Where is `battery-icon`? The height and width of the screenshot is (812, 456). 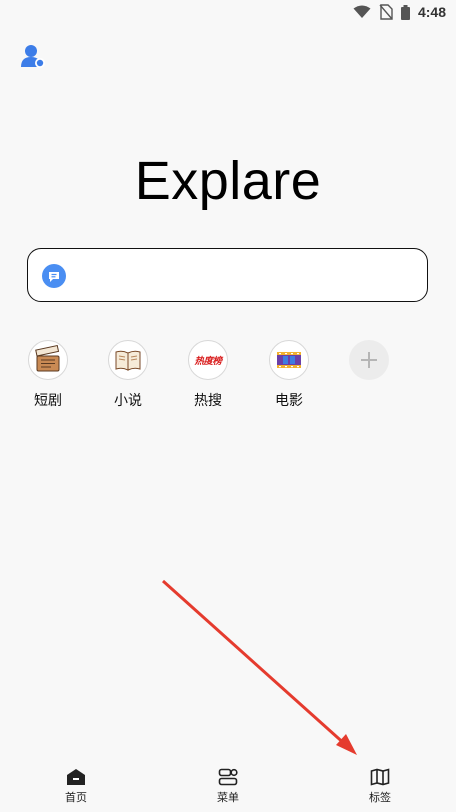
battery-icon is located at coordinates (405, 12).